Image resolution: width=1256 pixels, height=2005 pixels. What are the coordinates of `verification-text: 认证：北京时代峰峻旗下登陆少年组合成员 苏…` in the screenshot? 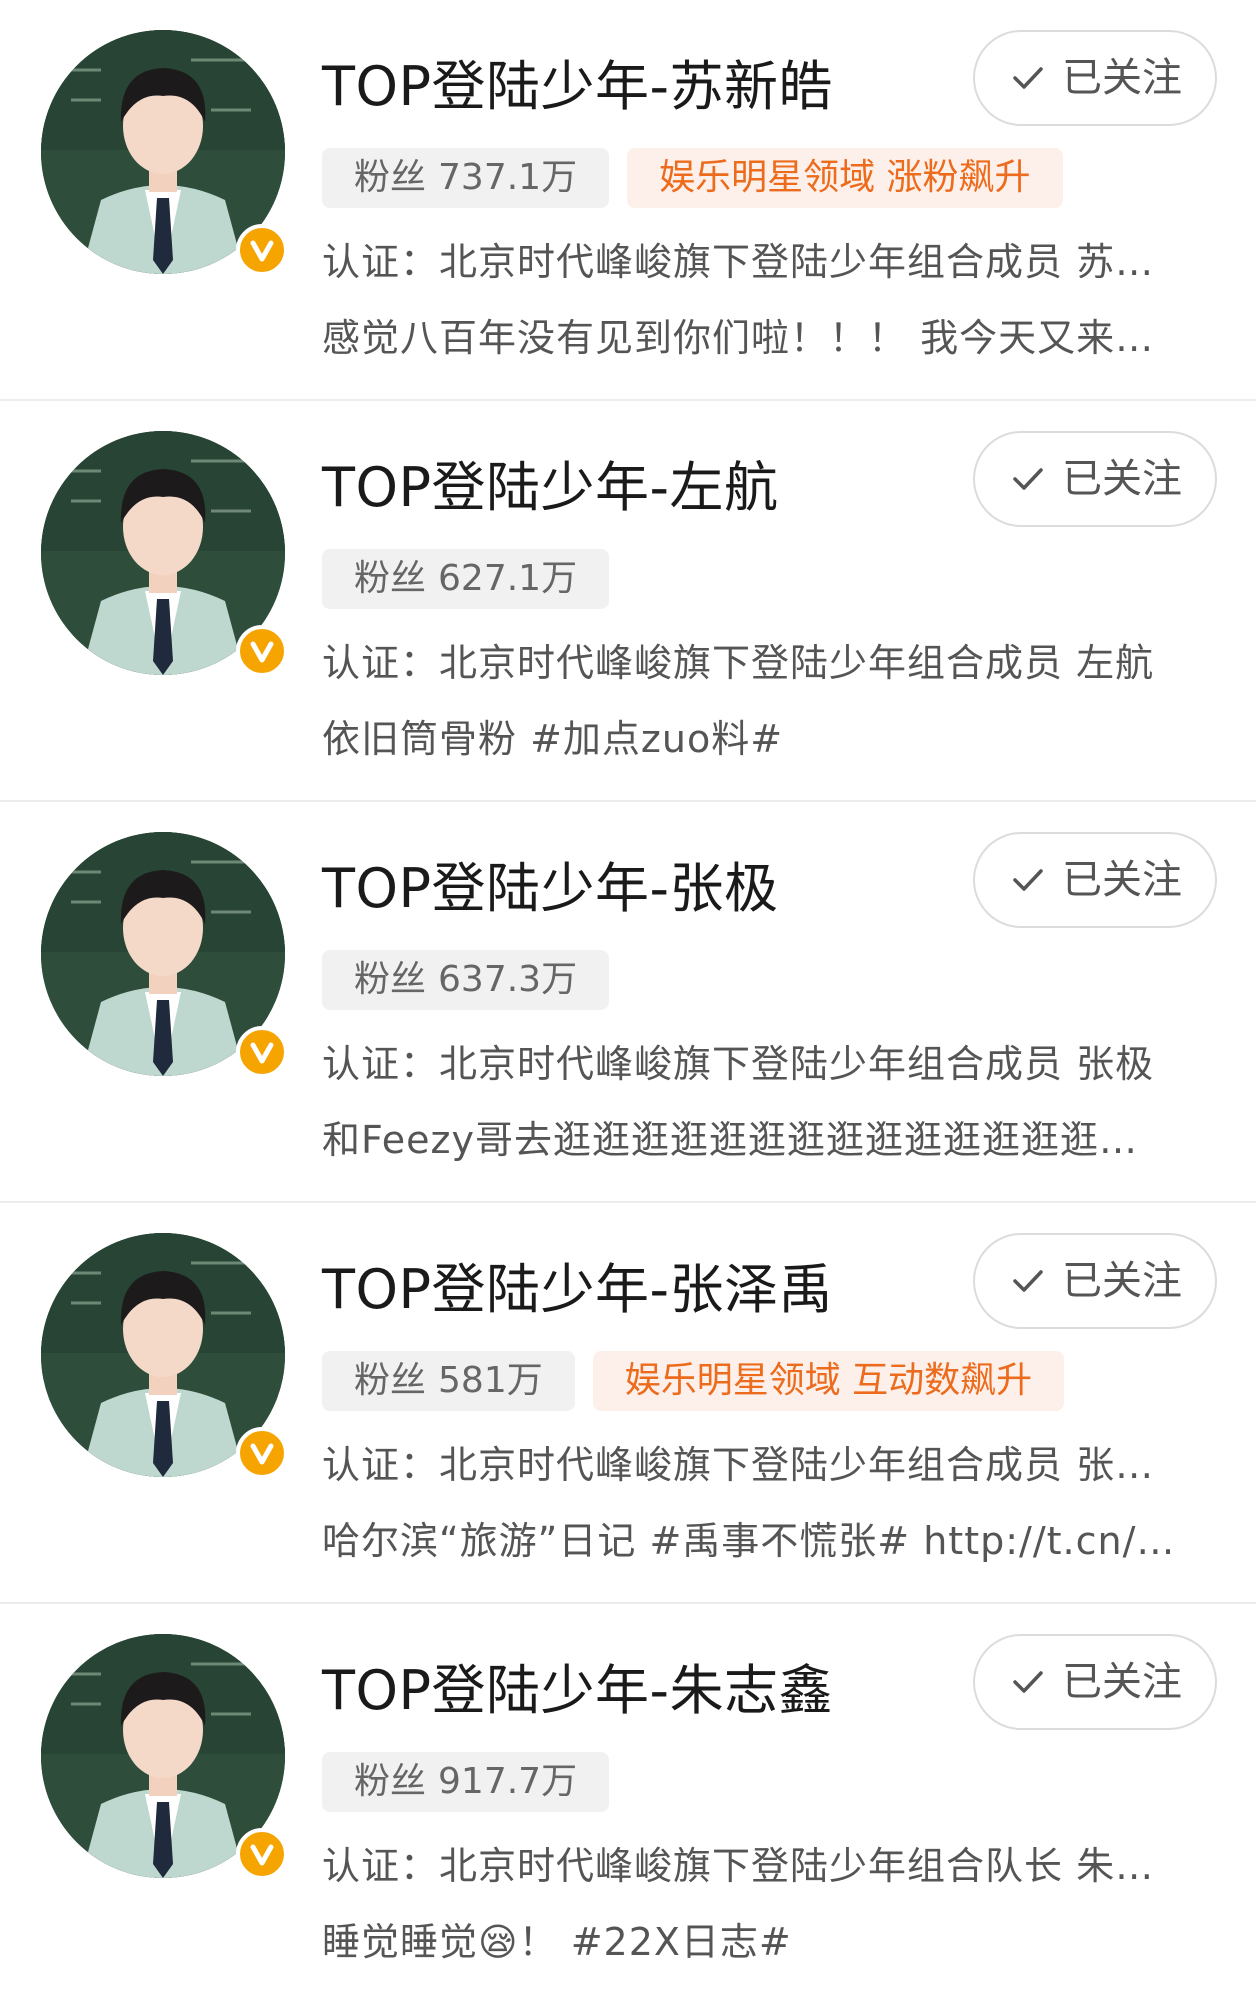 It's located at (738, 262).